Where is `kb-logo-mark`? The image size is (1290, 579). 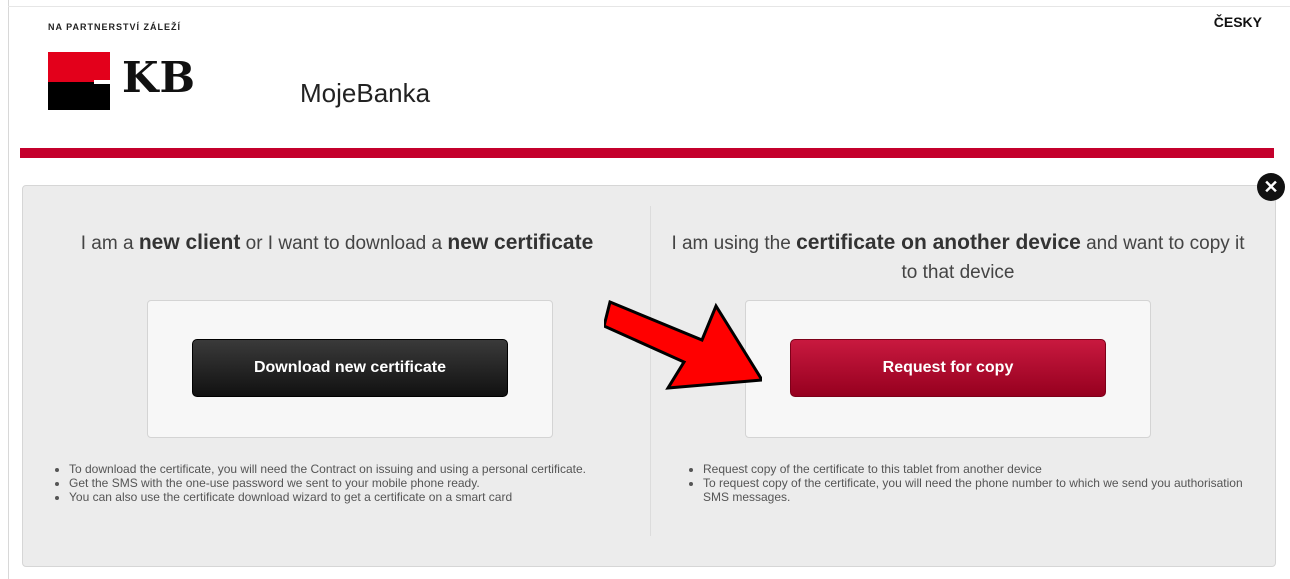 kb-logo-mark is located at coordinates (79, 81).